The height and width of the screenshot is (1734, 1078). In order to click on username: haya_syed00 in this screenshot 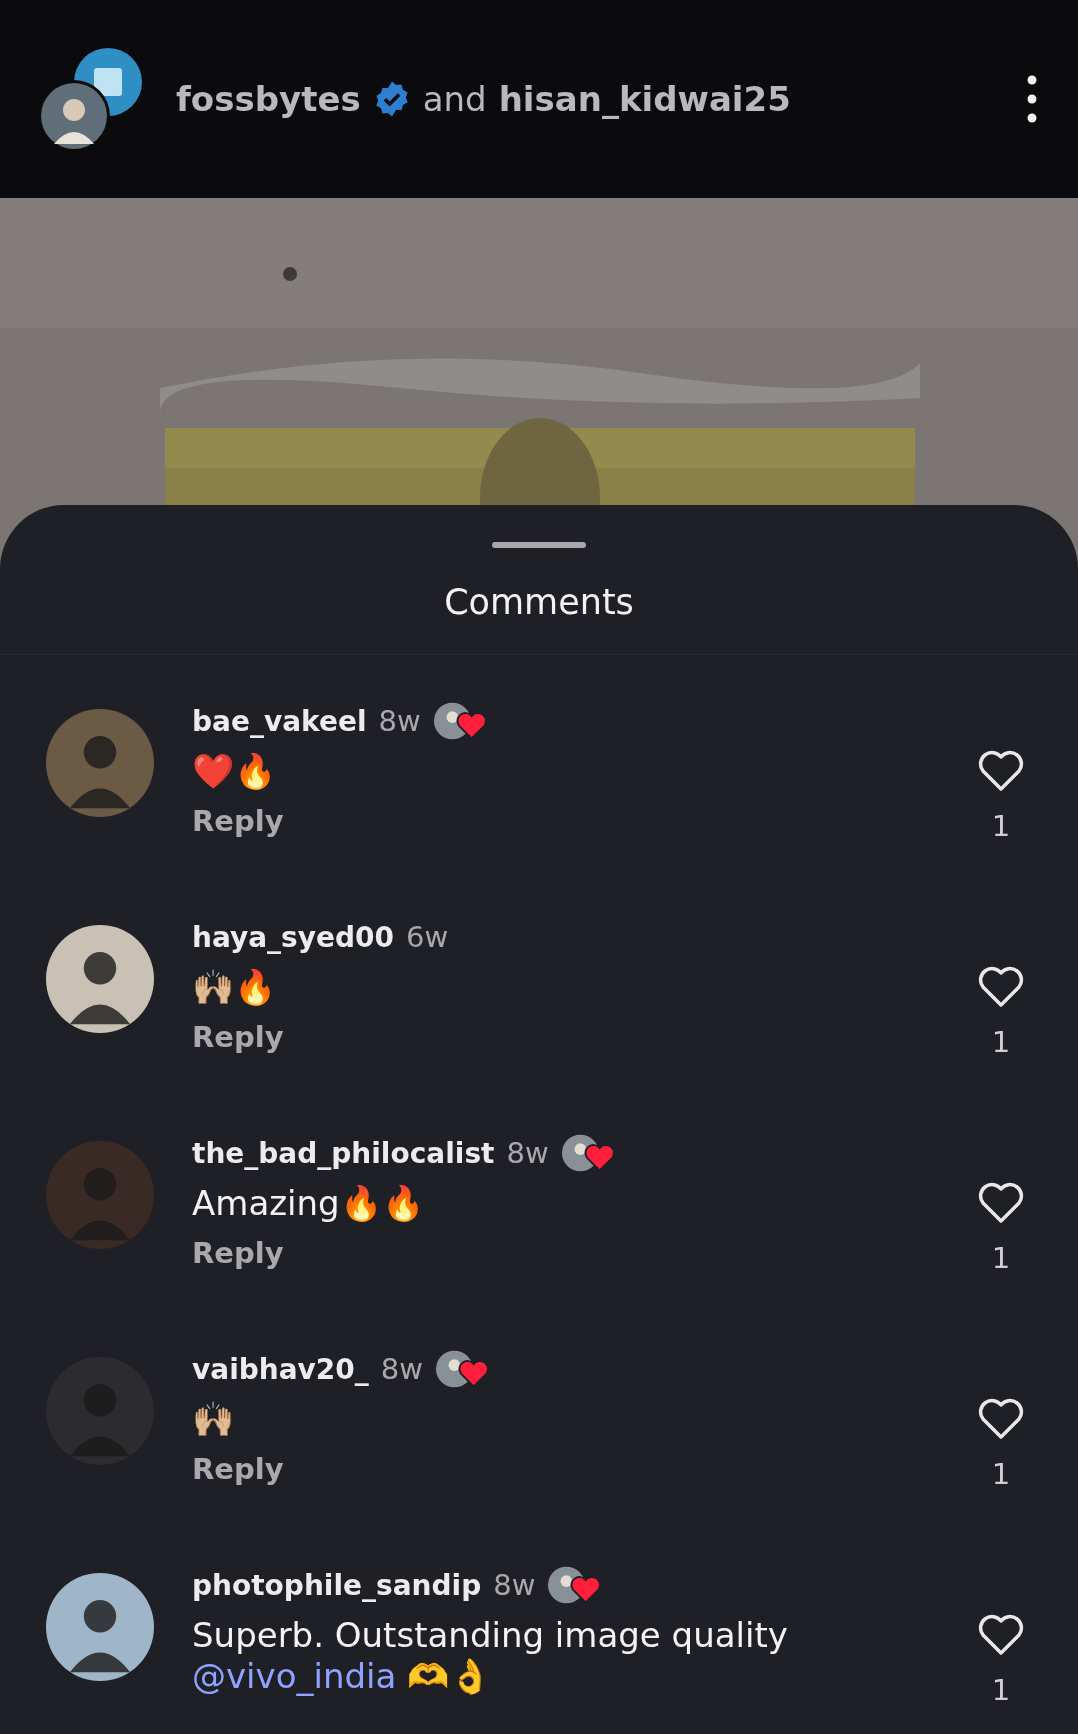, I will do `click(293, 937)`.